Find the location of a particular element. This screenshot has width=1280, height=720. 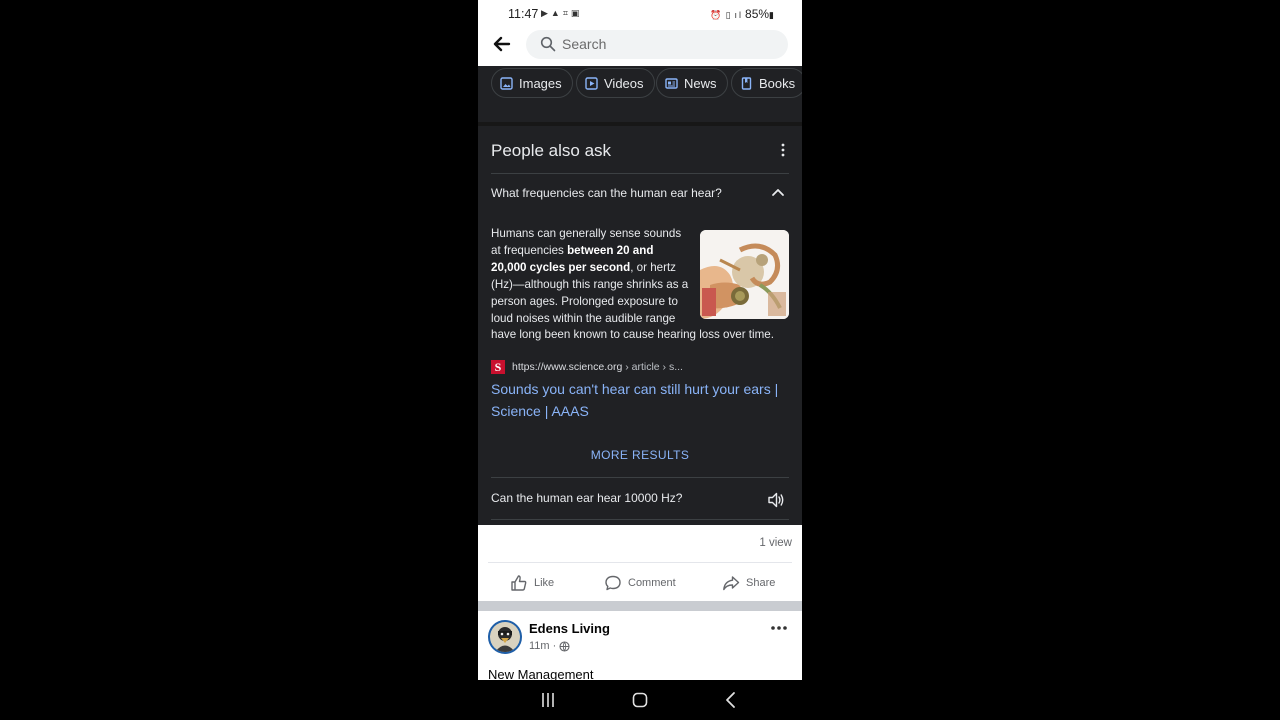

post-author: Edens Living is located at coordinates (569, 628).